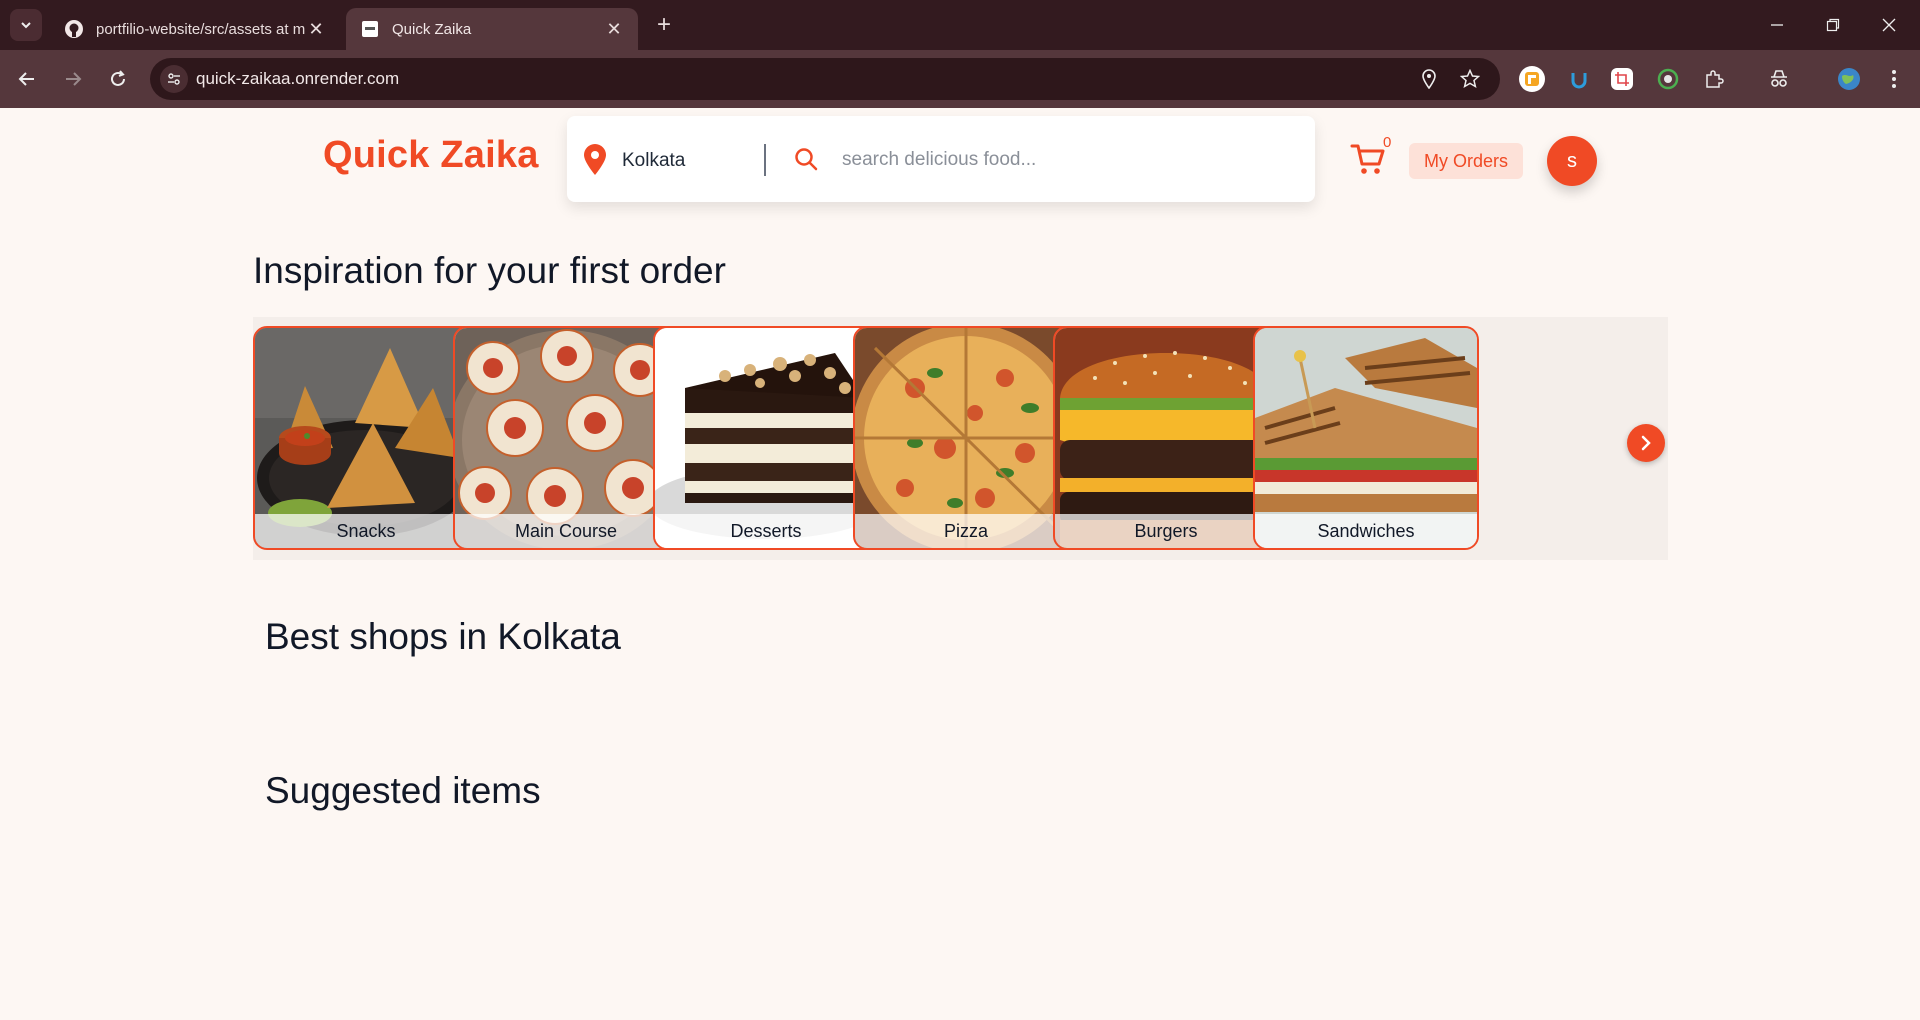  I want to click on food-search-input, so click(1062, 160).